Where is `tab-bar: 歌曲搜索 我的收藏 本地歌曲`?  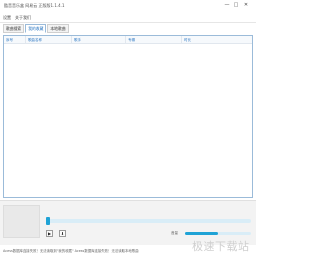
tab-bar: 歌曲搜索 我的收藏 本地歌曲 is located at coordinates (36, 28).